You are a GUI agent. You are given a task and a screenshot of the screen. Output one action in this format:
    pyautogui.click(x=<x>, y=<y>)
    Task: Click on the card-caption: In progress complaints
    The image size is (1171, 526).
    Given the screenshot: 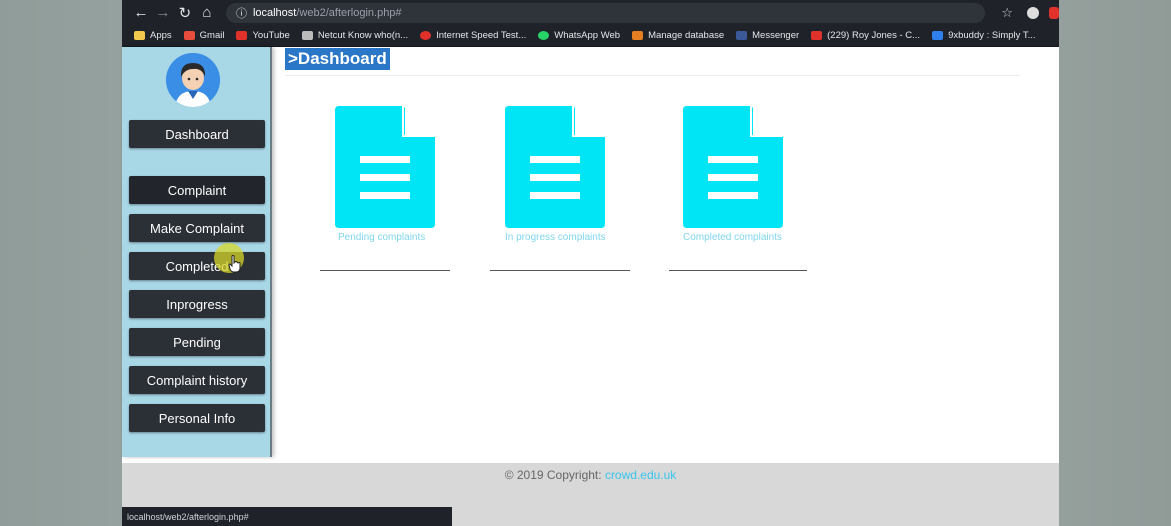 What is the action you would take?
    pyautogui.click(x=555, y=237)
    